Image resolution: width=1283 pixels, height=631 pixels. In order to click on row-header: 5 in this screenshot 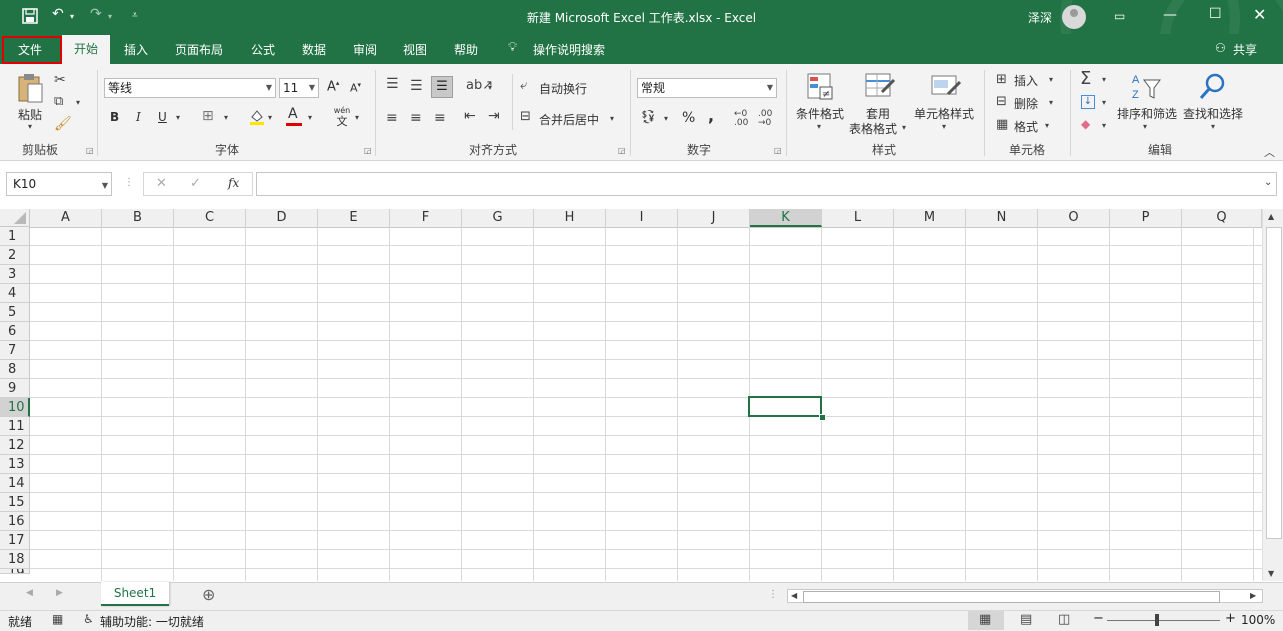, I will do `click(15, 312)`.